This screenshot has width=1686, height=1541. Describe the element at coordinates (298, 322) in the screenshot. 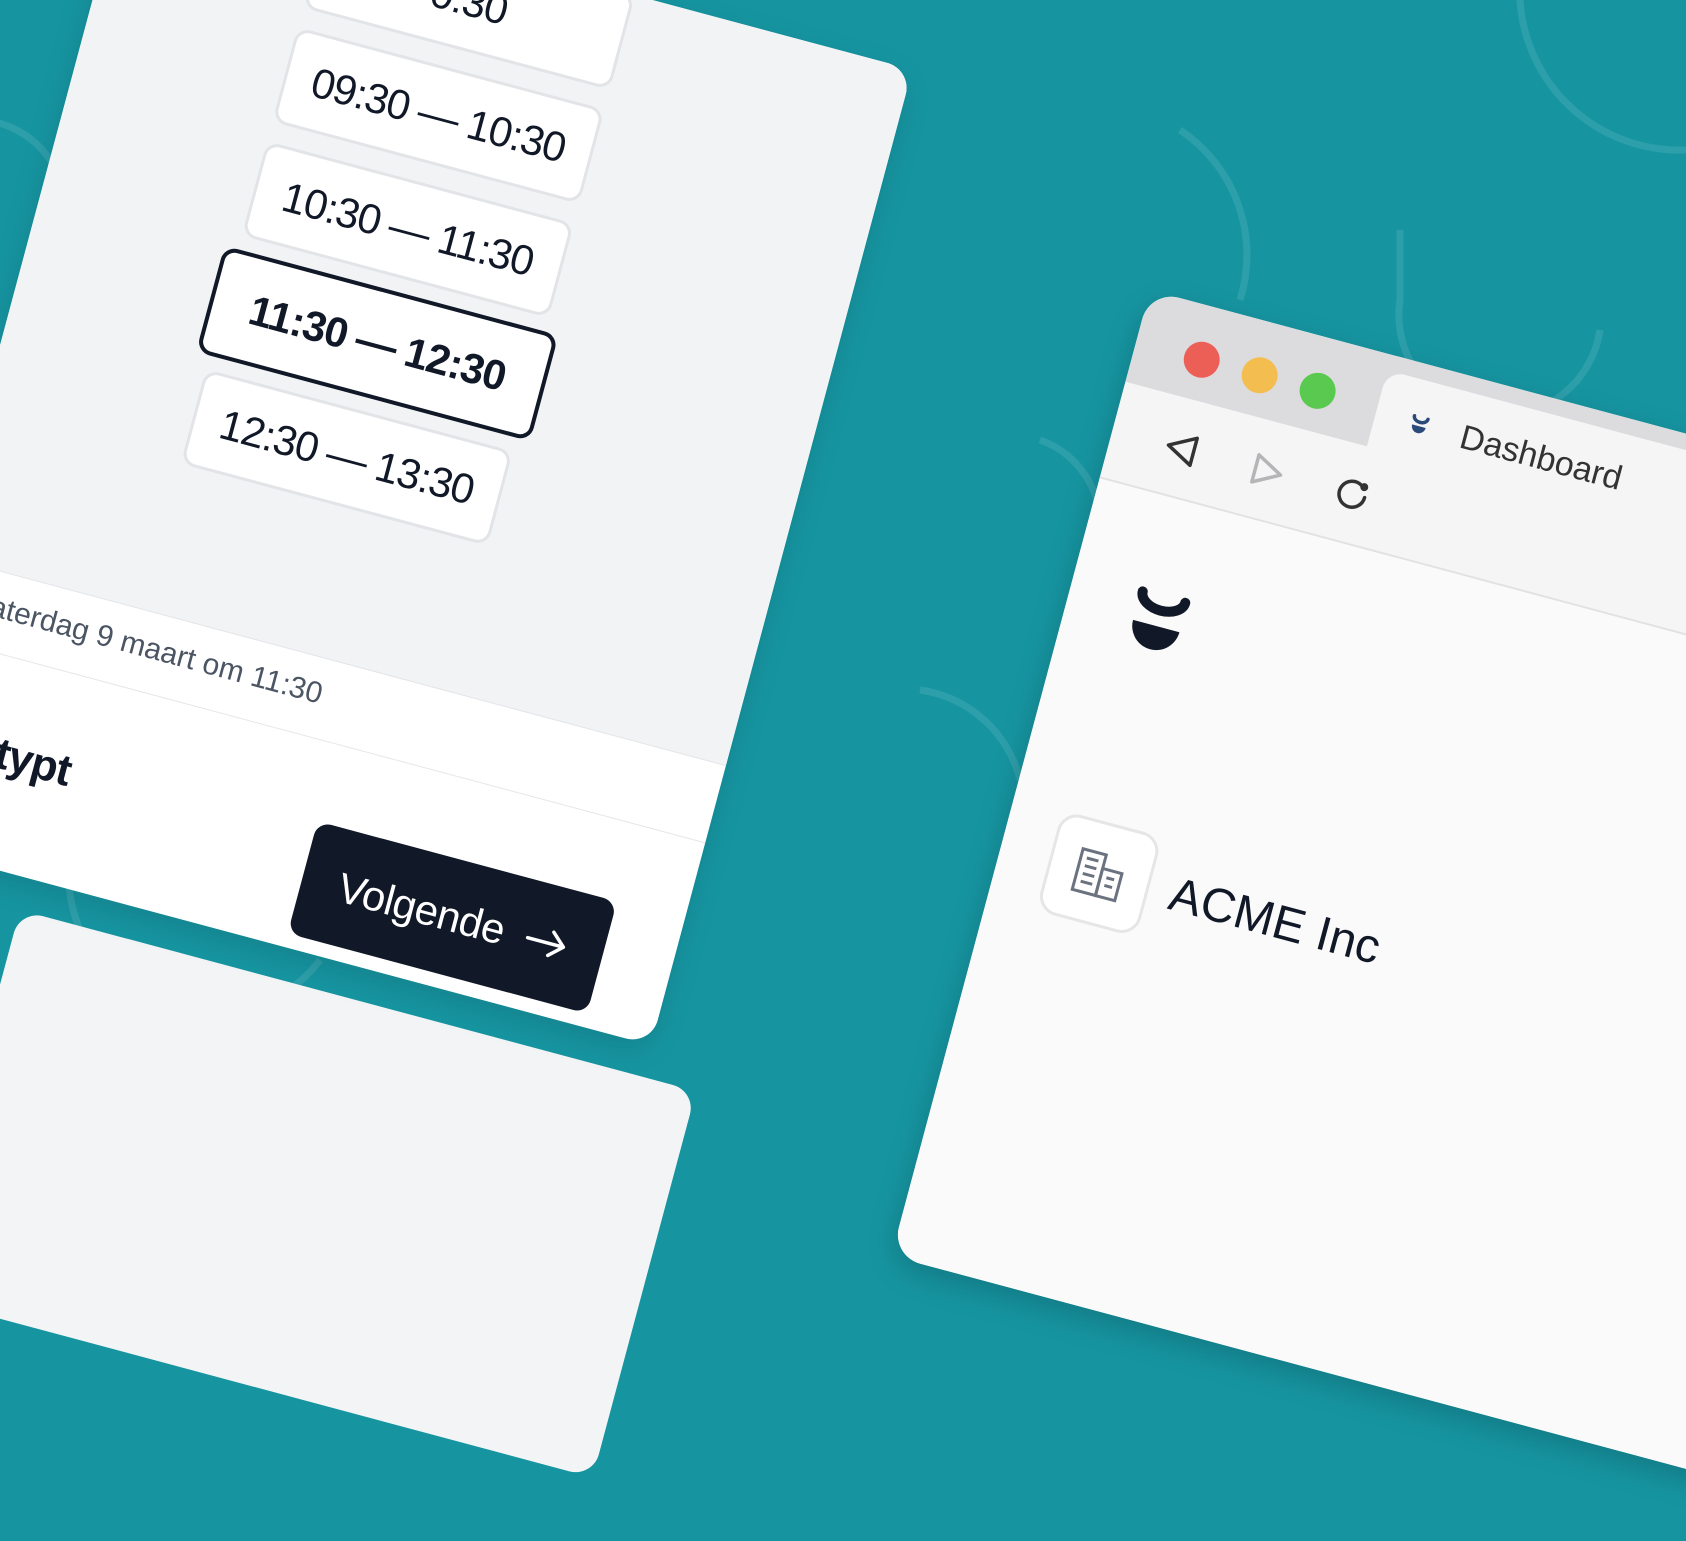

I see `time-slot-start: 11:30` at that location.